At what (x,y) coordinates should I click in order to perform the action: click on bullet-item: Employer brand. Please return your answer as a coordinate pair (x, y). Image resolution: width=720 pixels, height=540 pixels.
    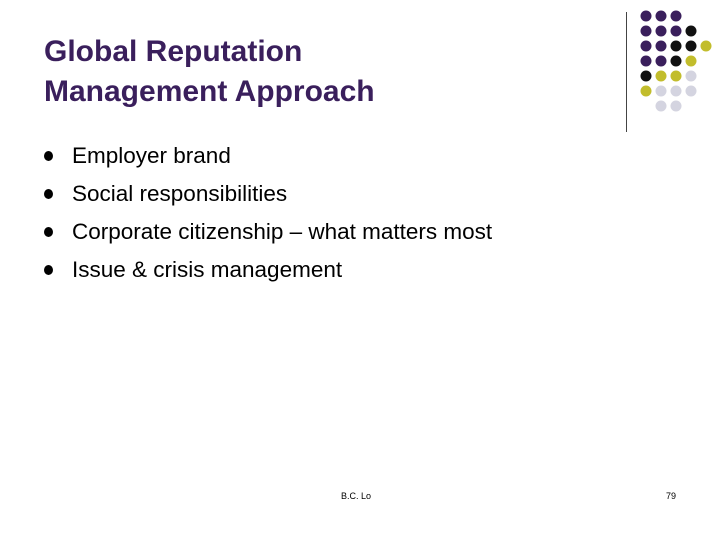
    Looking at the image, I should click on (324, 156).